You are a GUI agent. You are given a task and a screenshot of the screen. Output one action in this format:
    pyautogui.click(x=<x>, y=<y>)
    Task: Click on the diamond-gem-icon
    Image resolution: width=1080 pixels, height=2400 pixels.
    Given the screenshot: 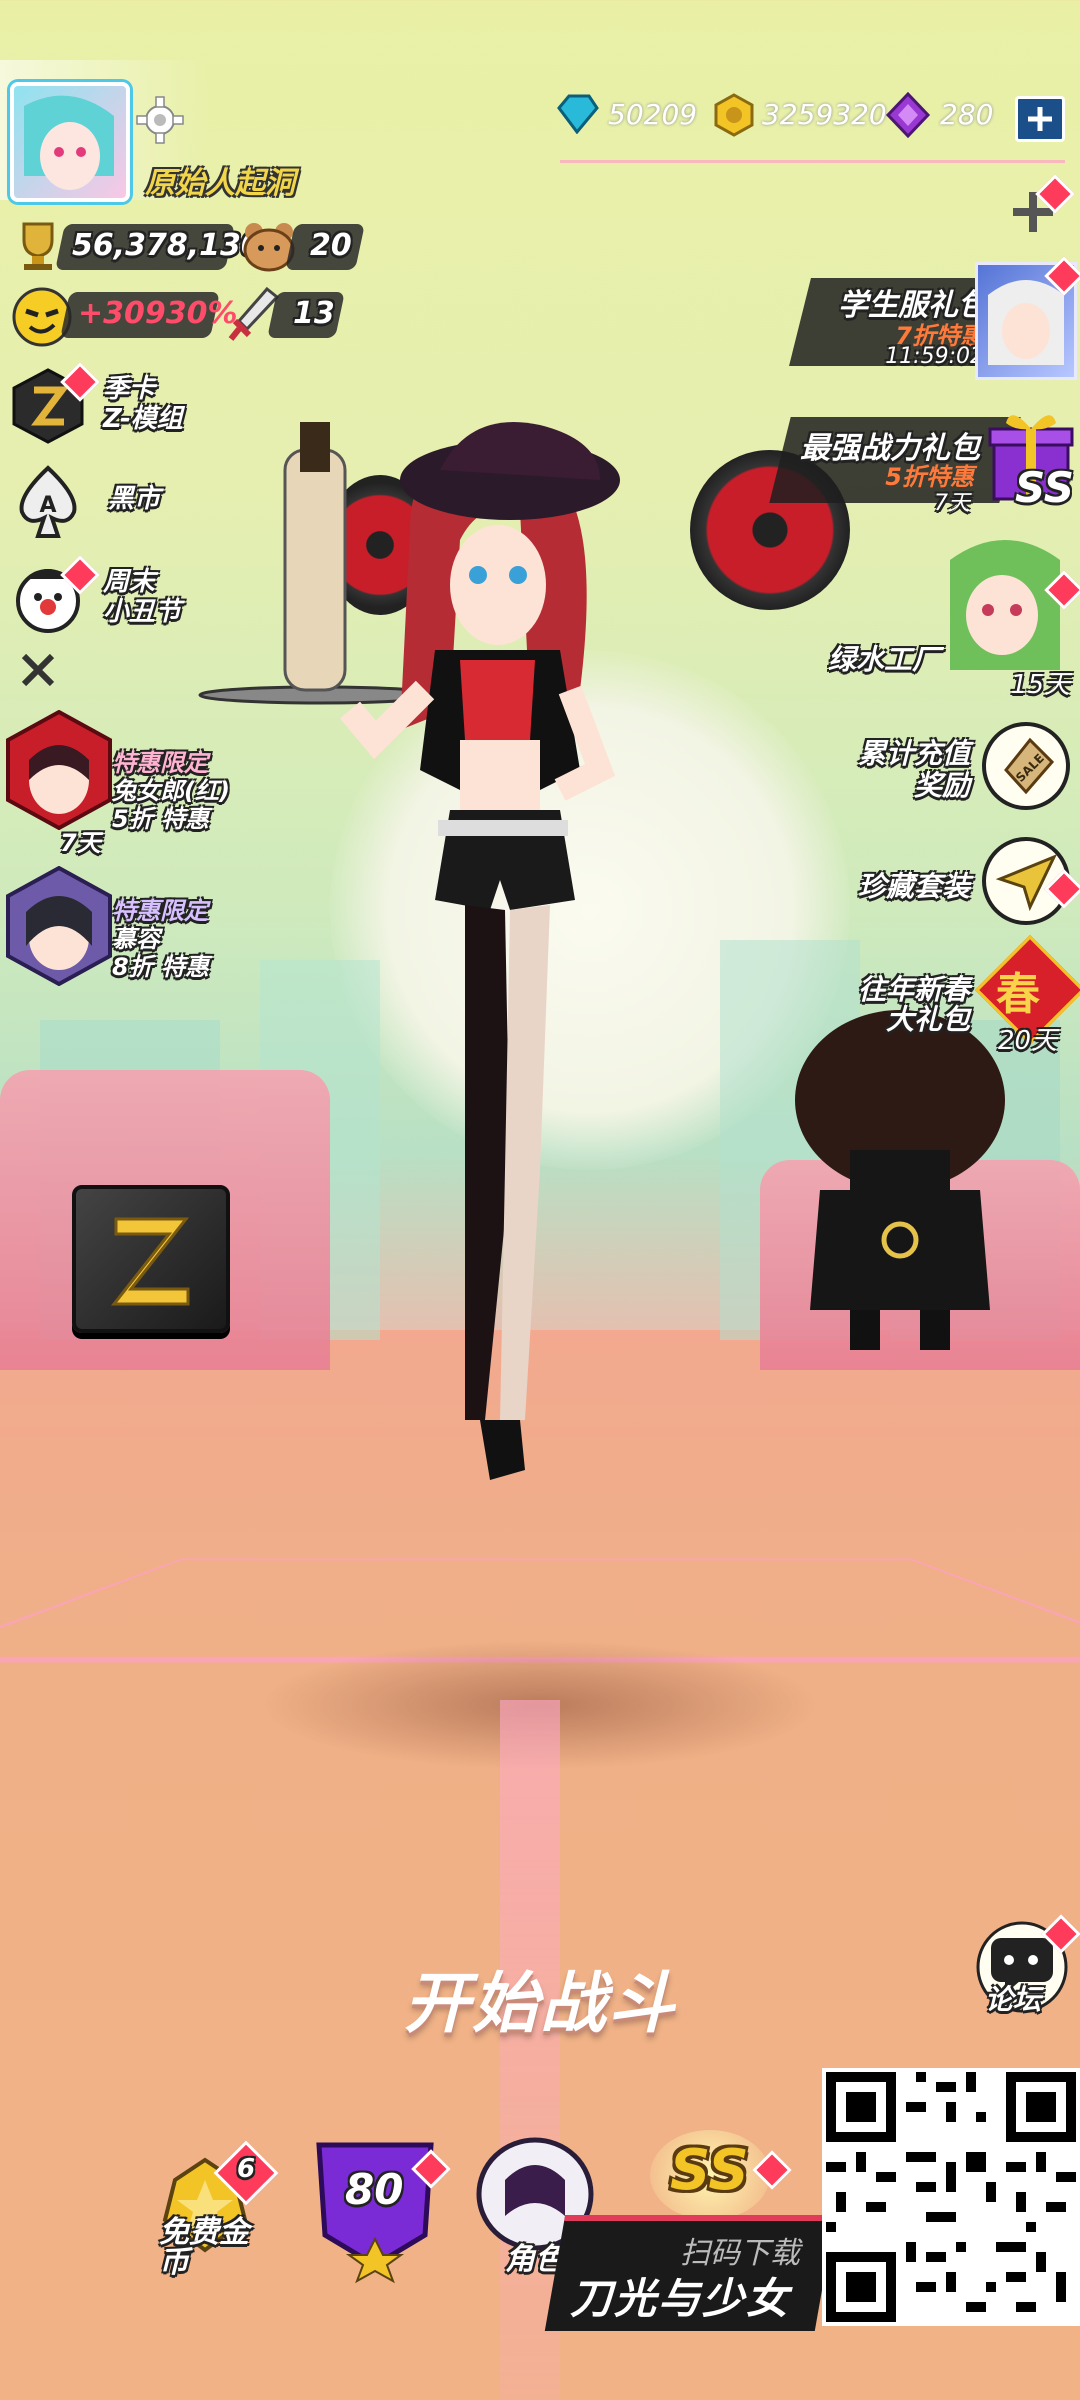 What is the action you would take?
    pyautogui.click(x=577, y=114)
    